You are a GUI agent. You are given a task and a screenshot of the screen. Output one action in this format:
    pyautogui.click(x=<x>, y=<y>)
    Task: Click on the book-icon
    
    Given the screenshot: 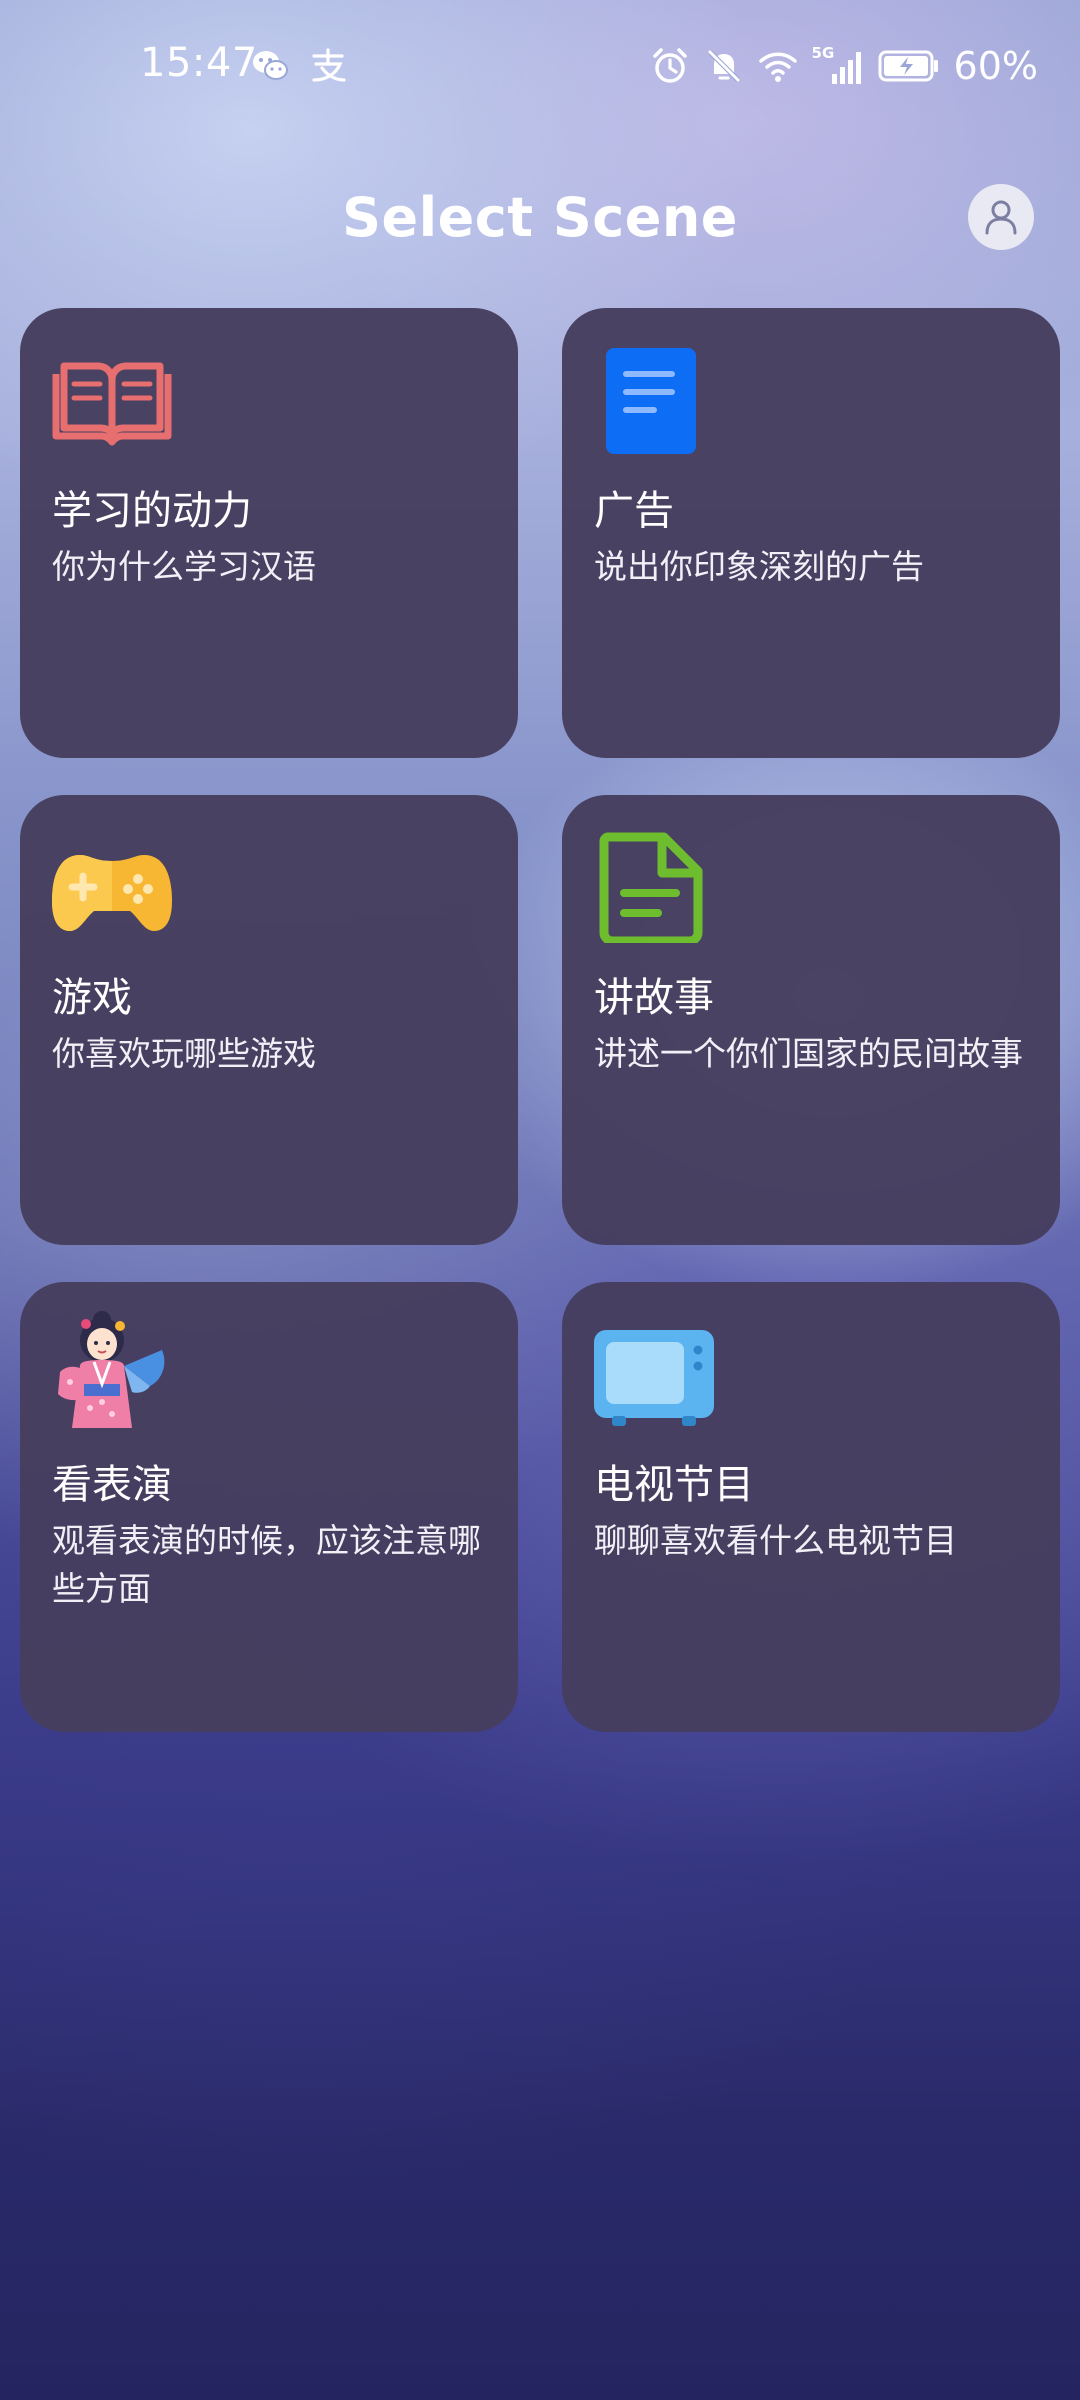 What is the action you would take?
    pyautogui.click(x=112, y=400)
    